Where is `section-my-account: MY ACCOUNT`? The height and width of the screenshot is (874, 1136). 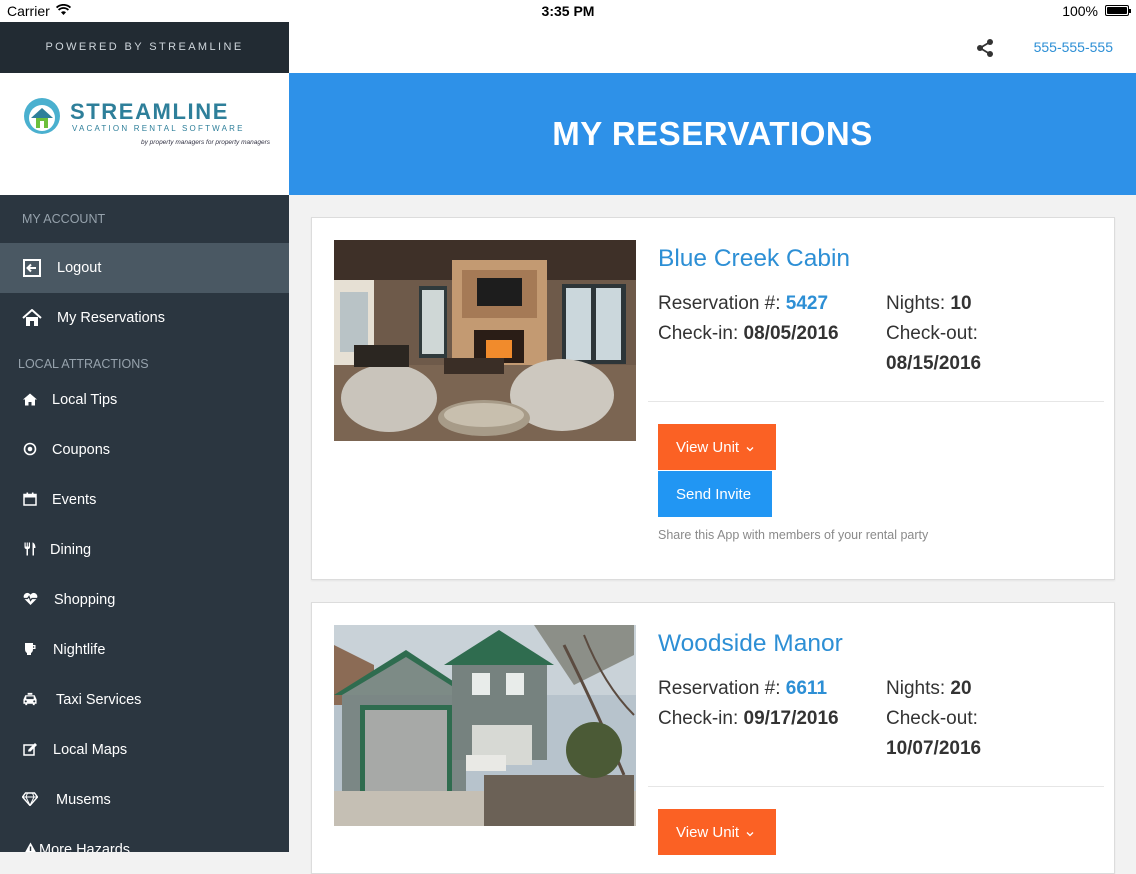 section-my-account: MY ACCOUNT is located at coordinates (64, 219).